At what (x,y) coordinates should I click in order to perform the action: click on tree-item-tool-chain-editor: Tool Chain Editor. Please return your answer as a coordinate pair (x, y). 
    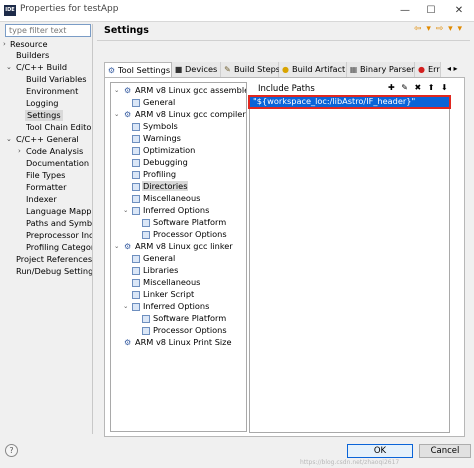
    Looking at the image, I should click on (59, 127).